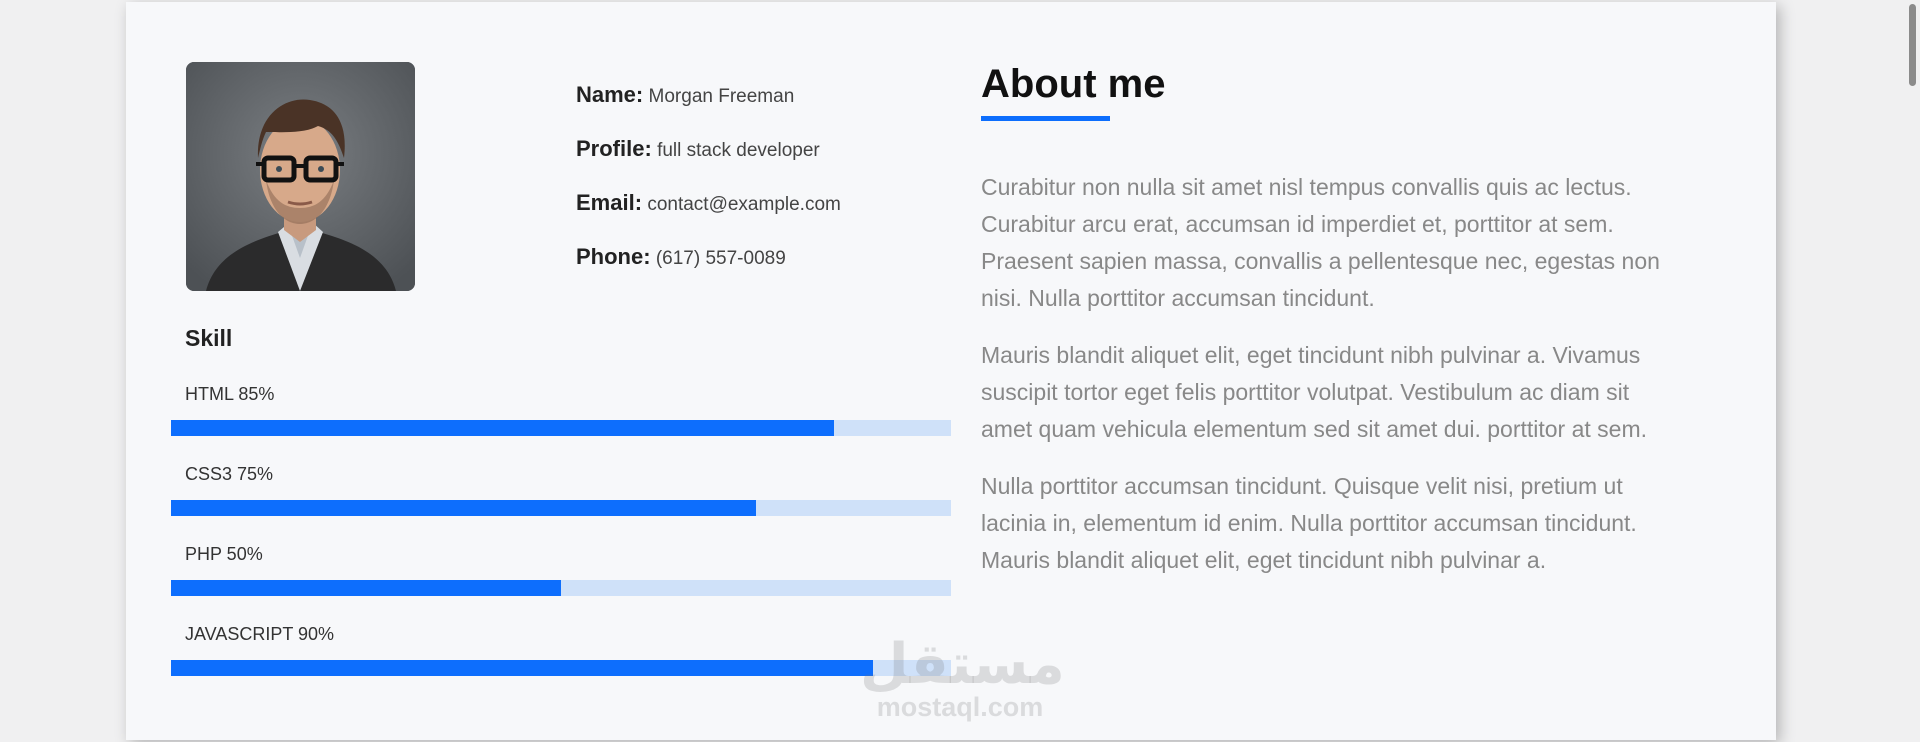  I want to click on detail-name: Name: Morgan Freeman, so click(766, 109).